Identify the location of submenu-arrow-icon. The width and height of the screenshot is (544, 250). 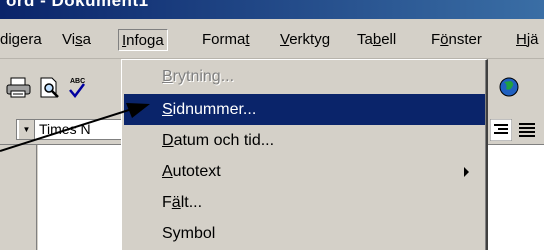
(466, 172).